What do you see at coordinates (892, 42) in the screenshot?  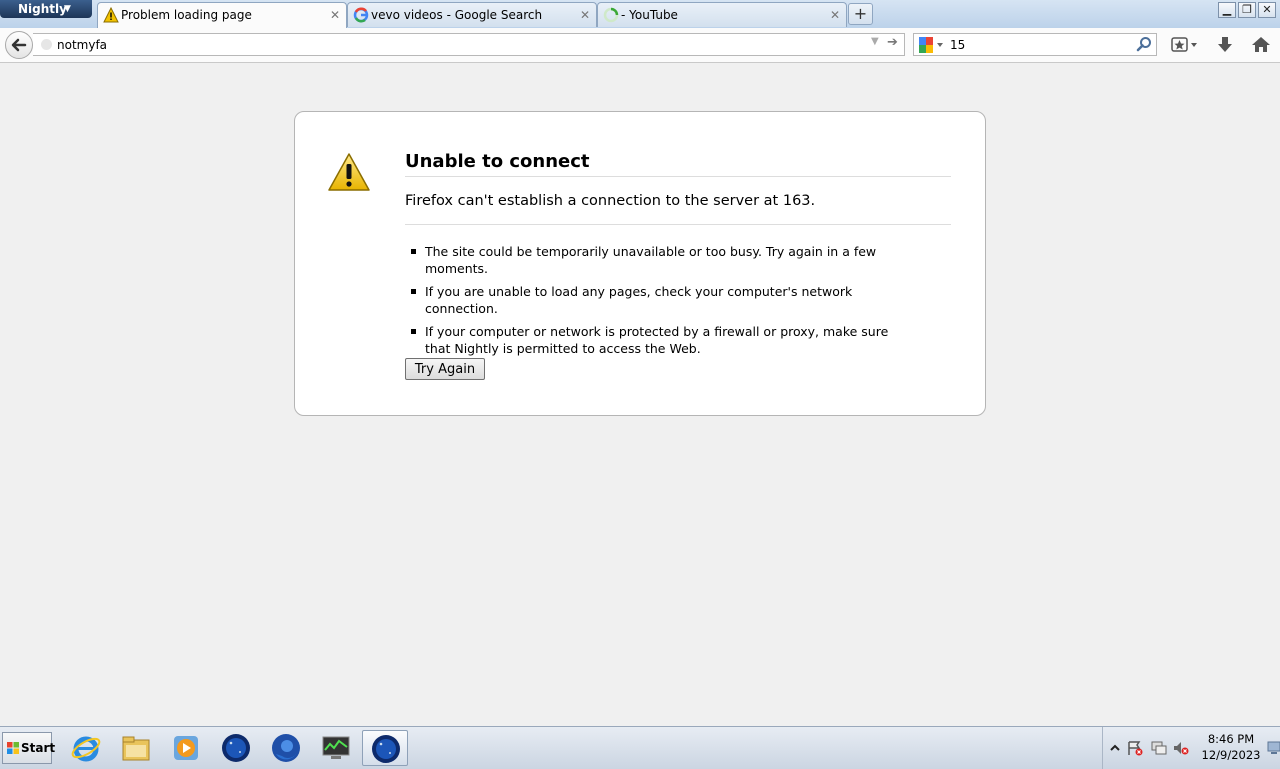 I see `go-arrow-icon: ➔` at bounding box center [892, 42].